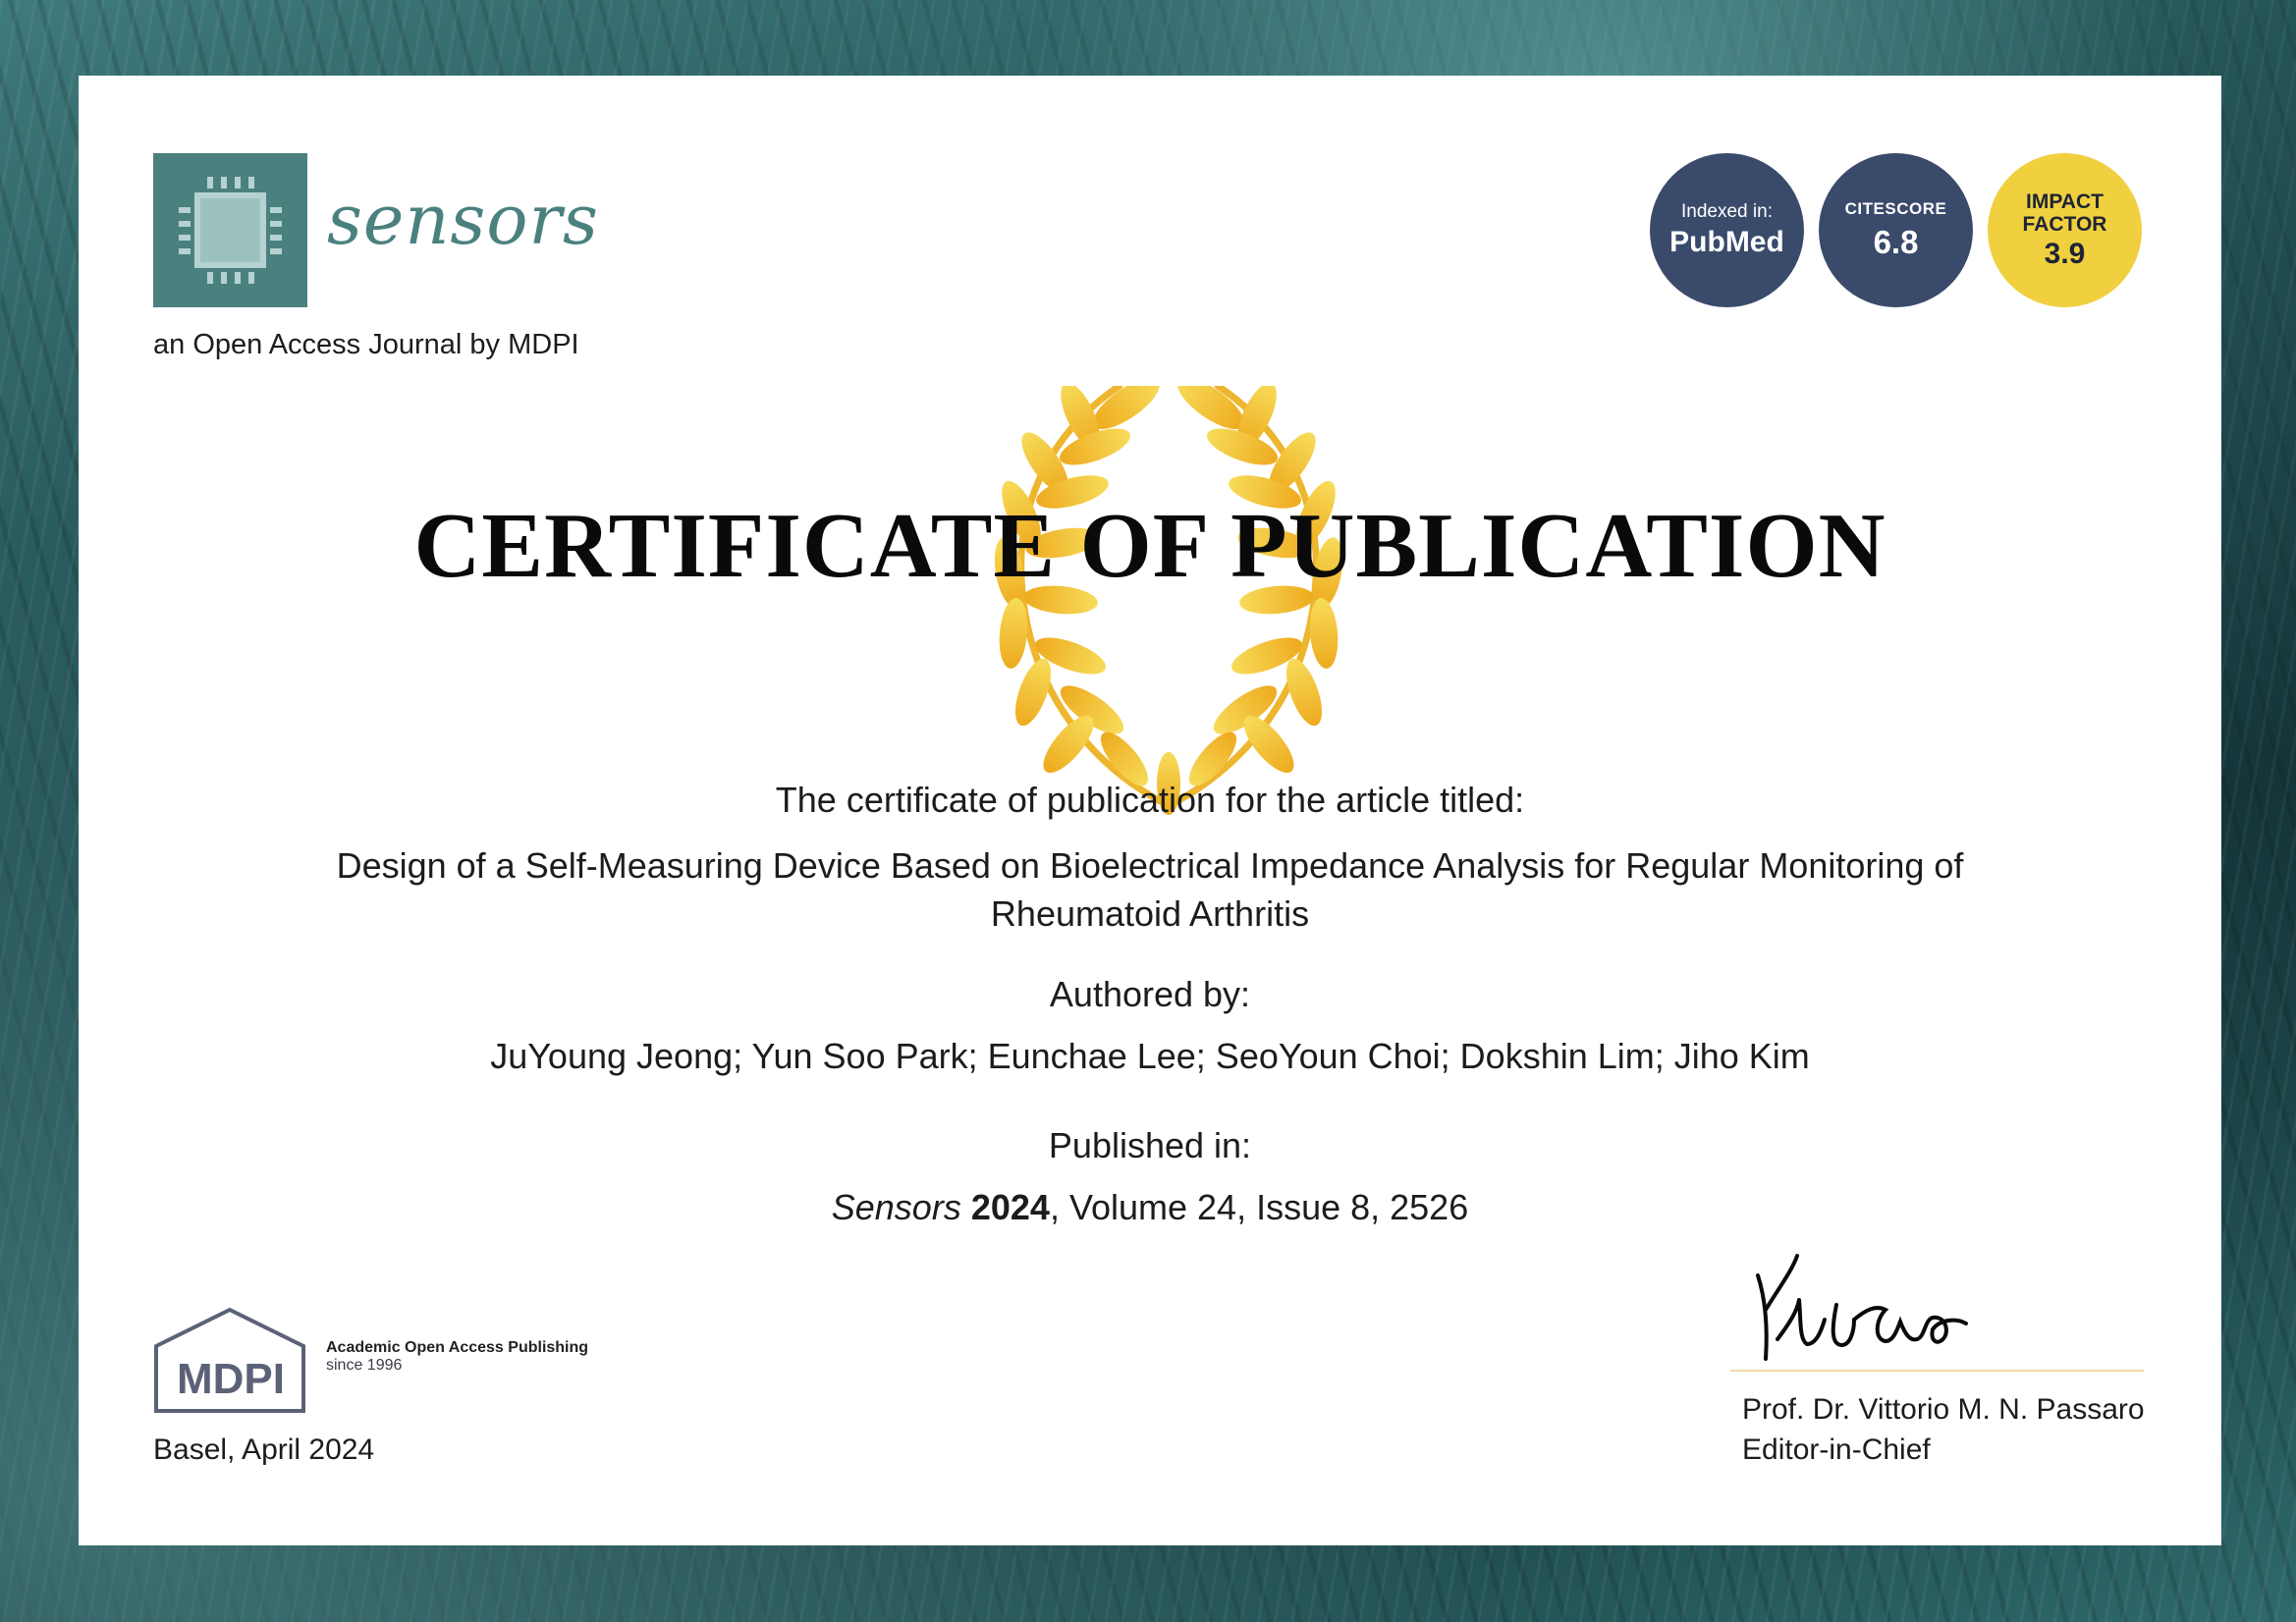 This screenshot has width=2296, height=1622. Describe the element at coordinates (1010, 1207) in the screenshot. I see `publication-year: 2024` at that location.